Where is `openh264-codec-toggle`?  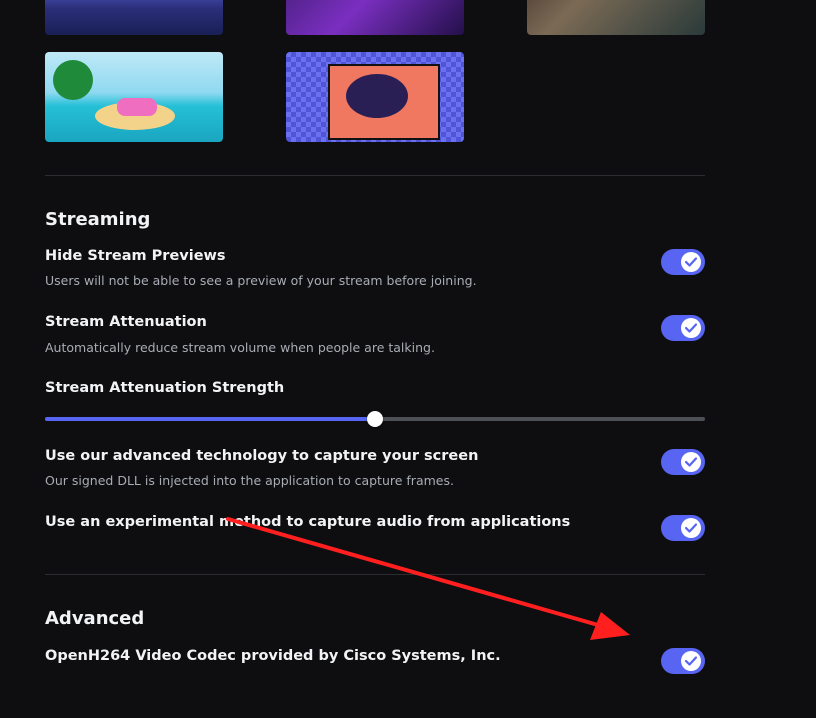
openh264-codec-toggle is located at coordinates (683, 661).